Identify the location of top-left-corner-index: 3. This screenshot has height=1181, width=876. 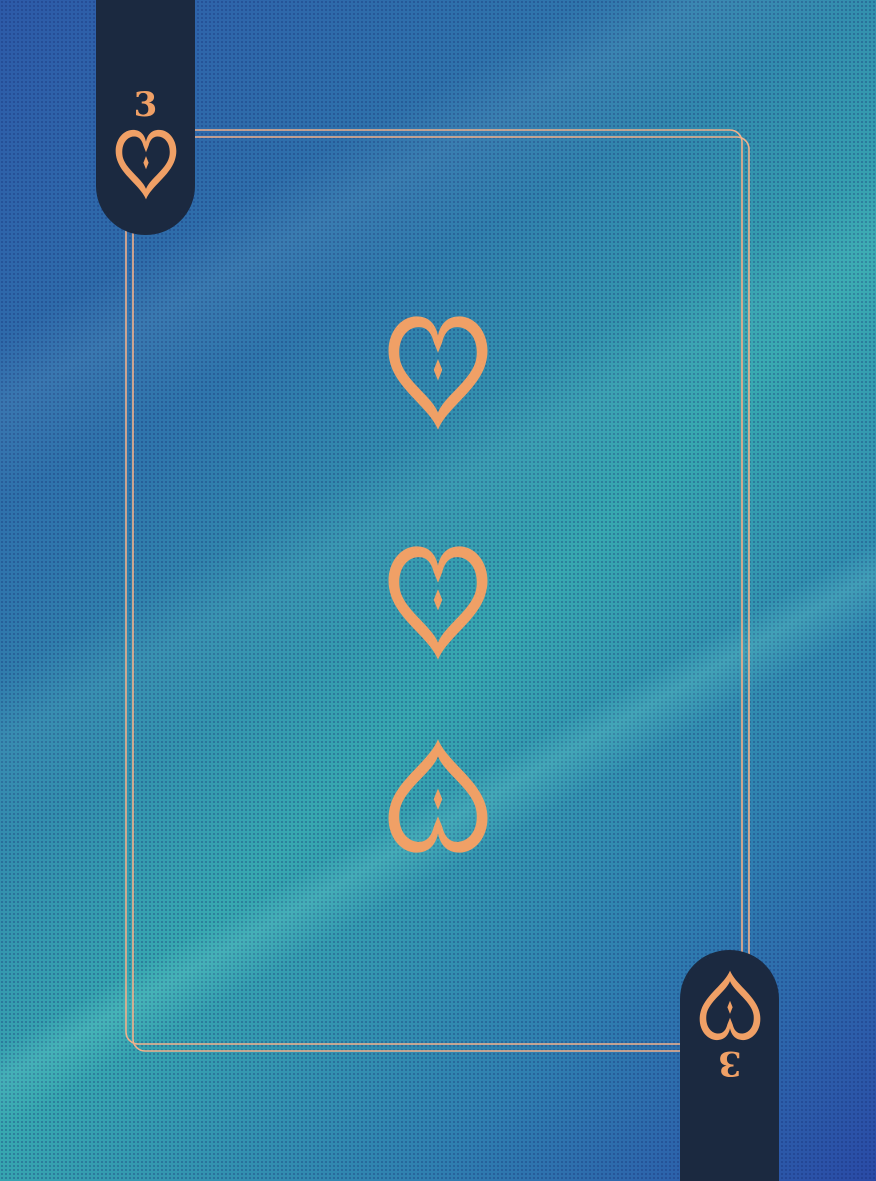
(145, 117).